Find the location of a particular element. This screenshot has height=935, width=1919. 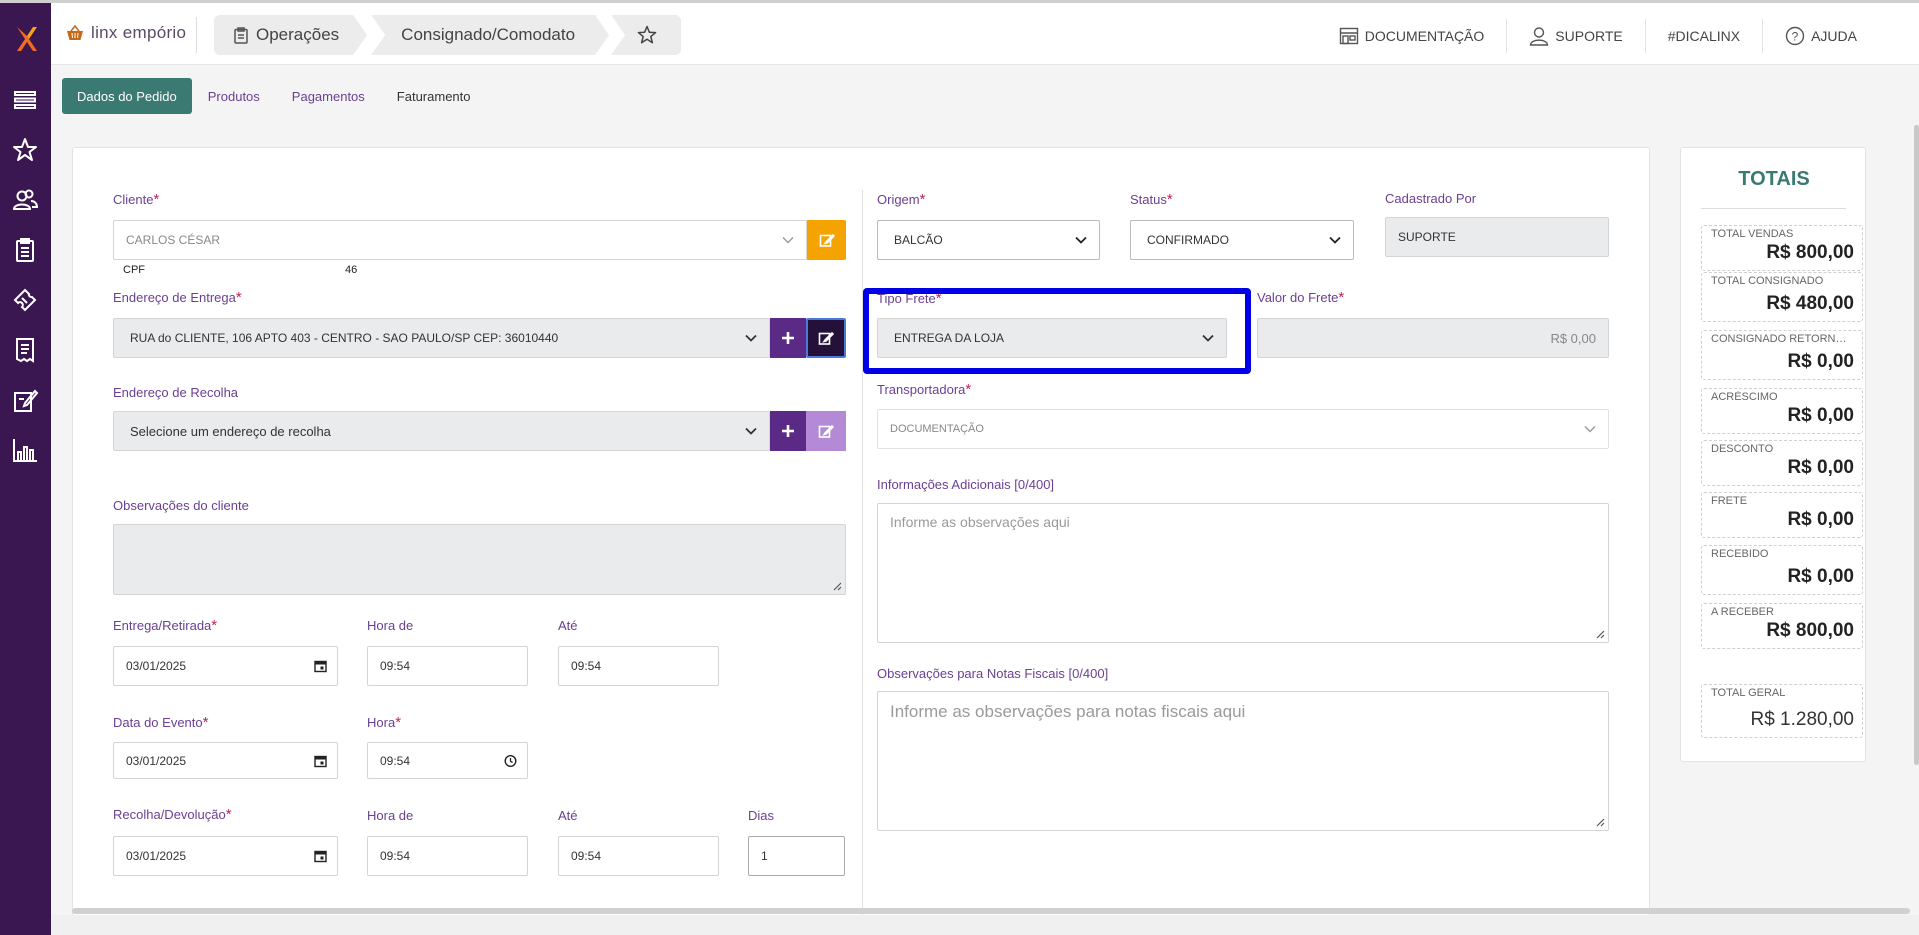

observacoes-cliente-label: Observações do cliente is located at coordinates (181, 505).